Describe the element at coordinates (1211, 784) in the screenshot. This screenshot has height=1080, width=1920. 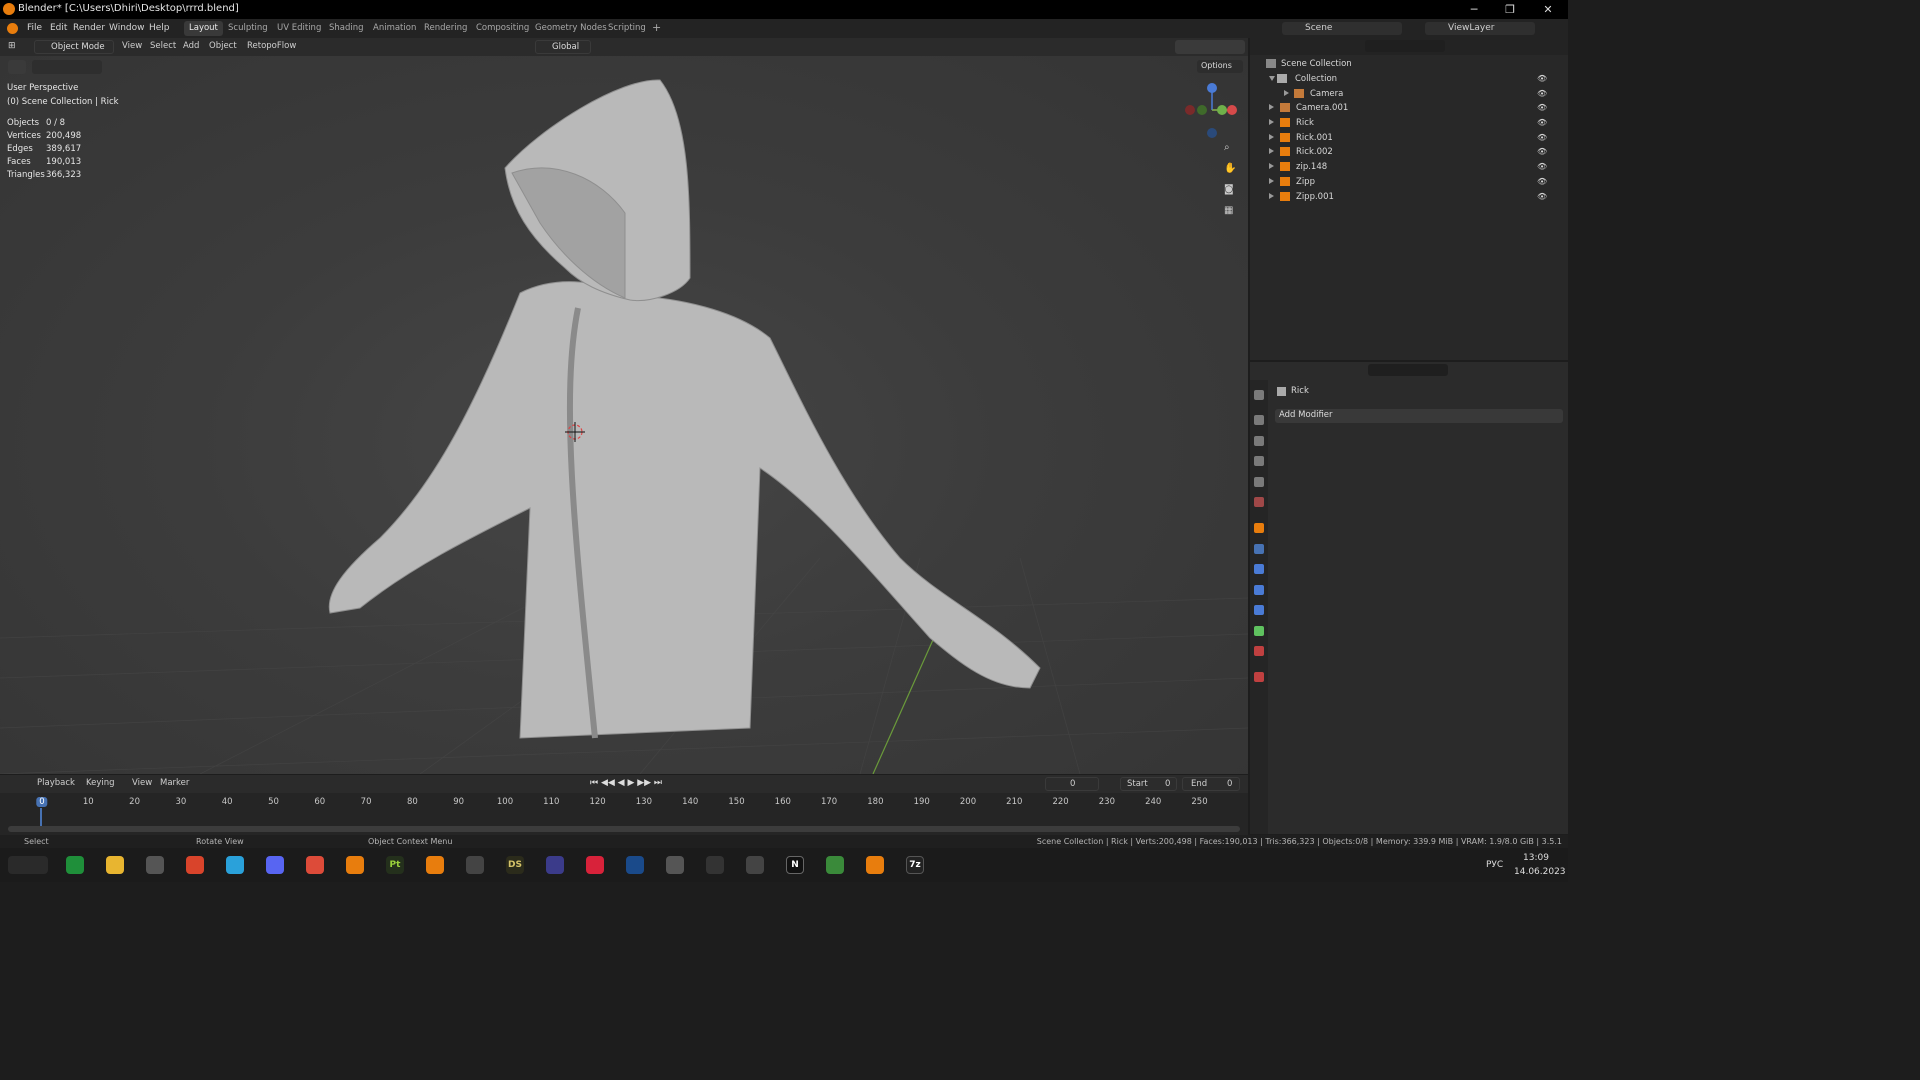
I see `end-frame-field: End 0` at that location.